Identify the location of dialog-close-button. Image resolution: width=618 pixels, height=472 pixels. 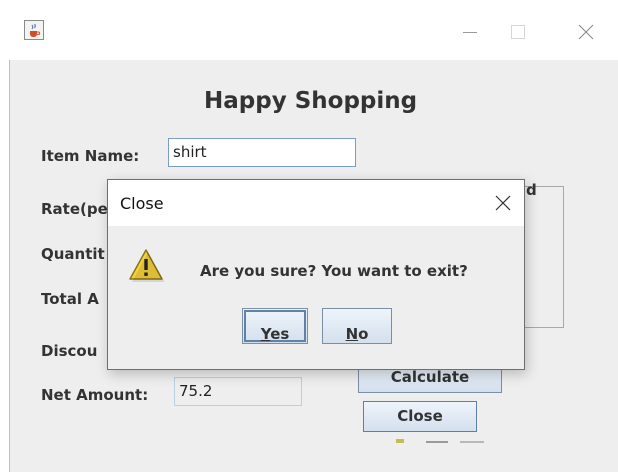
(503, 203).